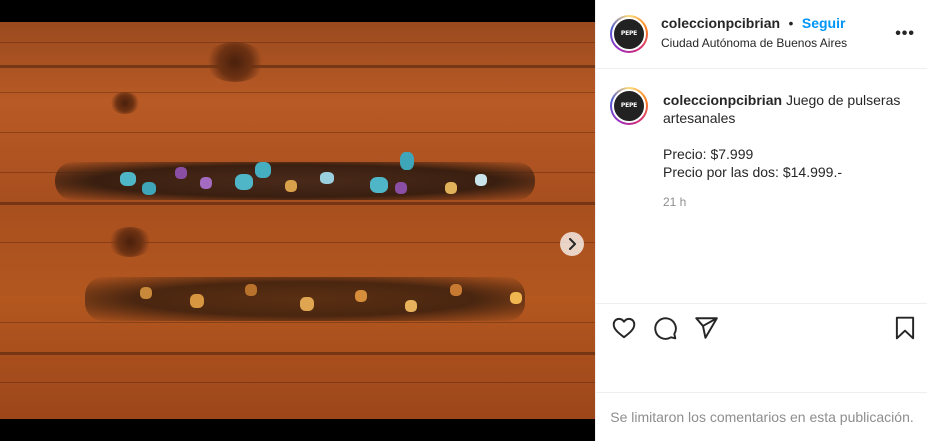 The image size is (927, 441). Describe the element at coordinates (761, 349) in the screenshot. I see `action-bar` at that location.